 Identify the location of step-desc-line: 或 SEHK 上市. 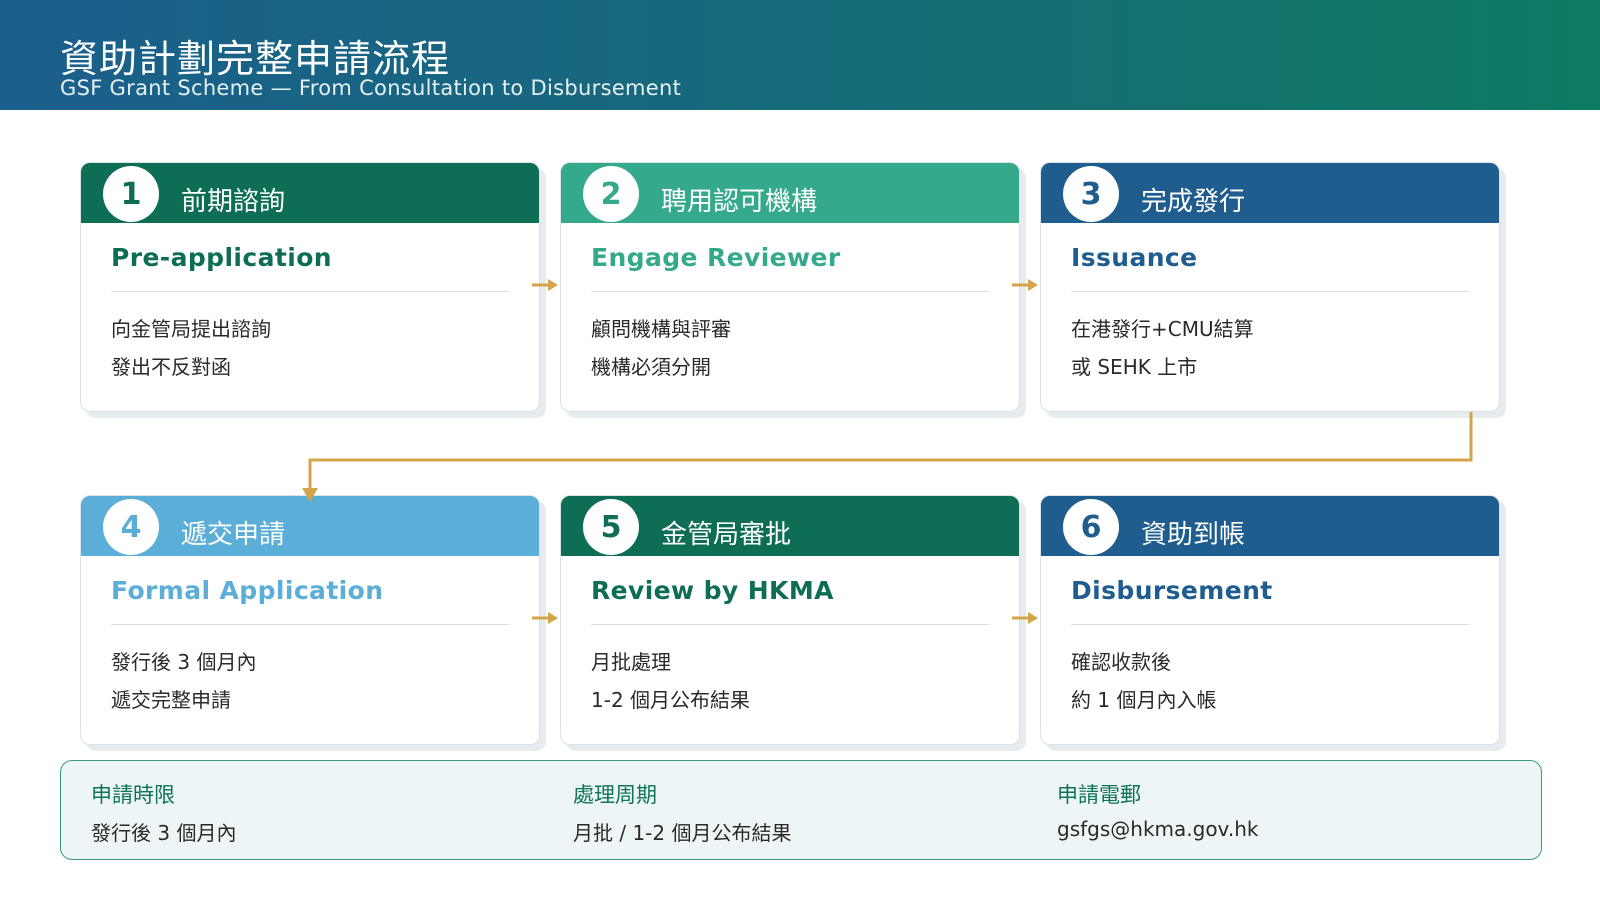
(1134, 367).